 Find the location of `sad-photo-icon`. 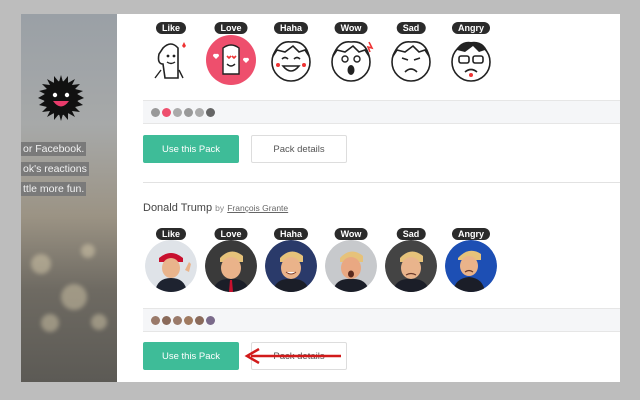

sad-photo-icon is located at coordinates (411, 266).